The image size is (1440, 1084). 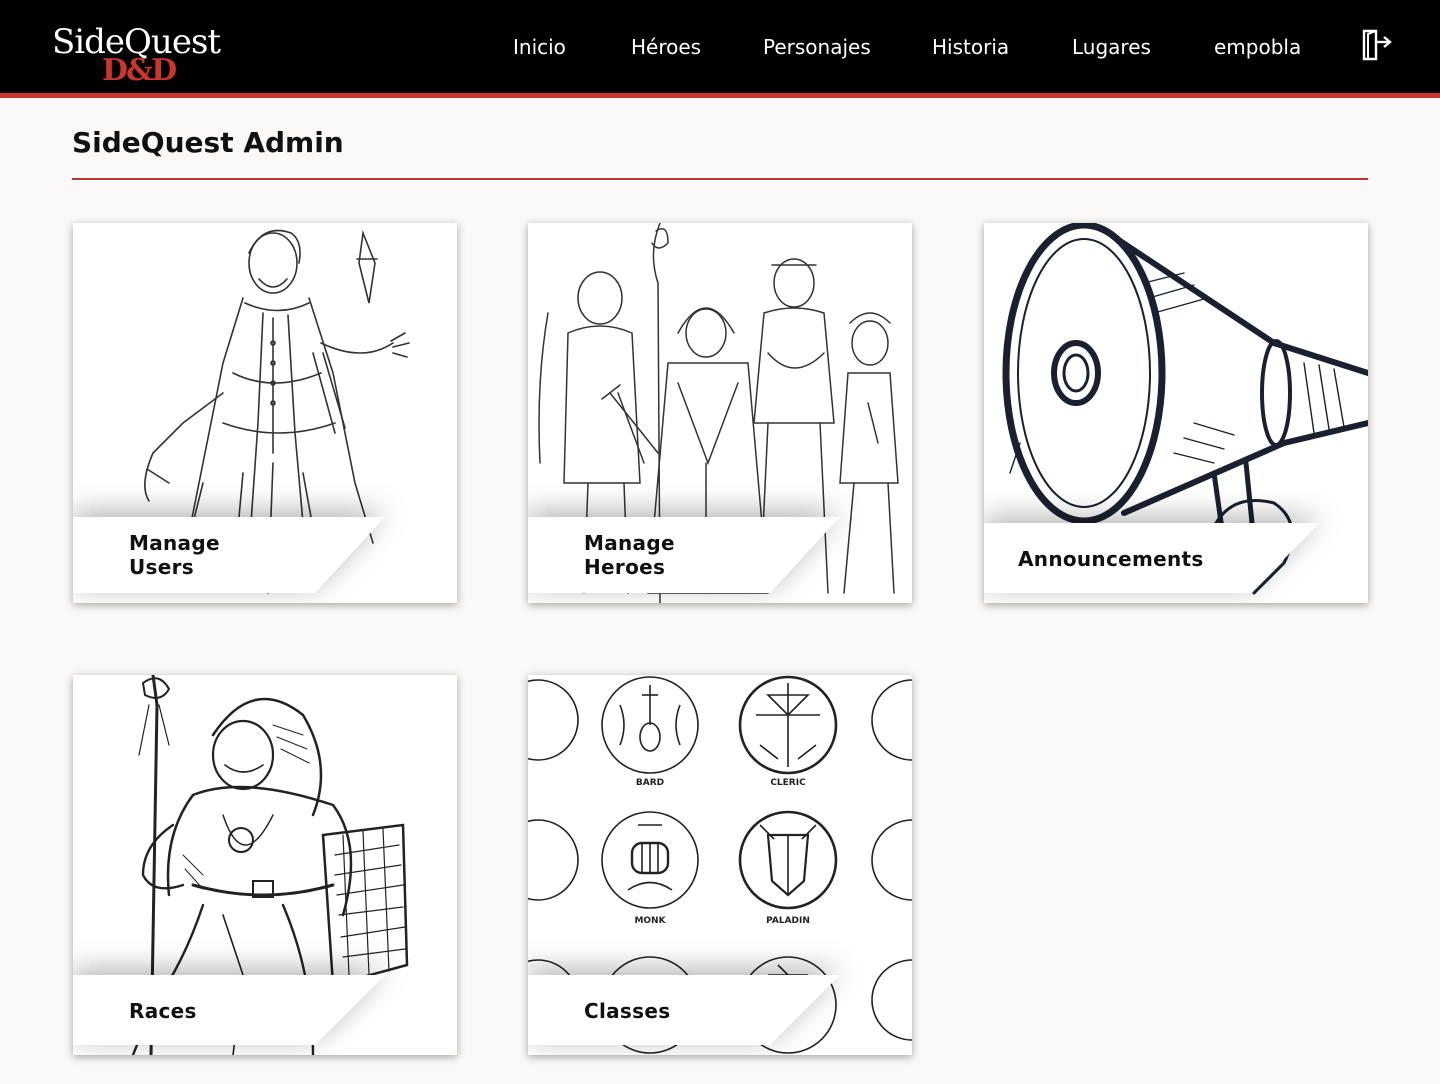 What do you see at coordinates (1111, 559) in the screenshot?
I see `card-label-announcements: Announcements` at bounding box center [1111, 559].